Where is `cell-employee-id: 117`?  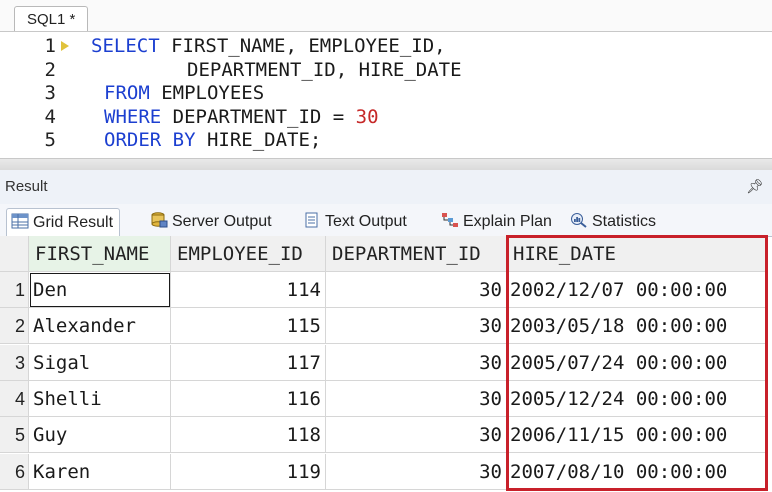
cell-employee-id: 117 is located at coordinates (248, 362).